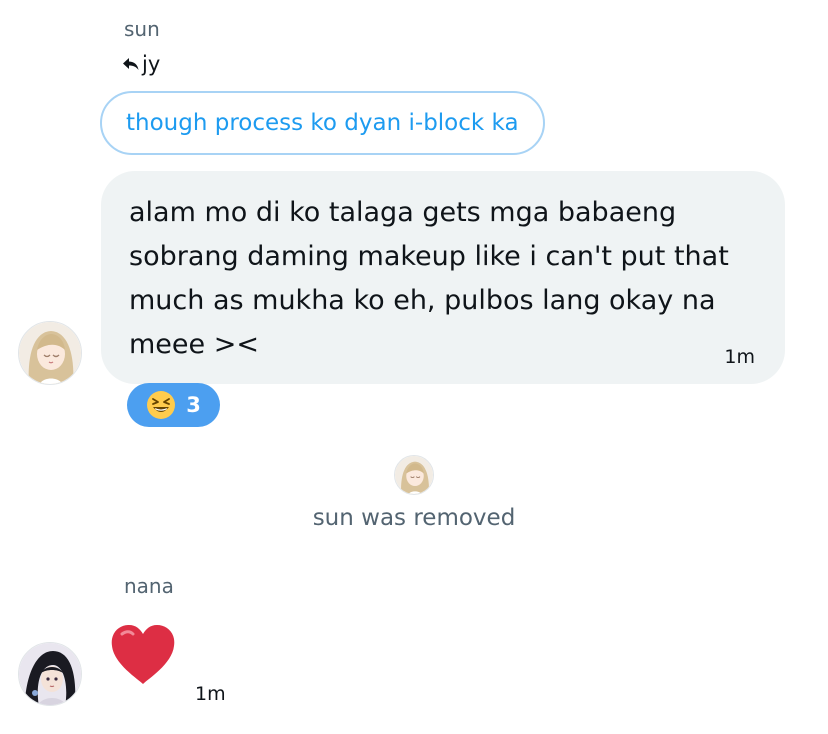 The height and width of the screenshot is (734, 828). I want to click on quoted-message: though process ko dyan i-block ka, so click(322, 123).